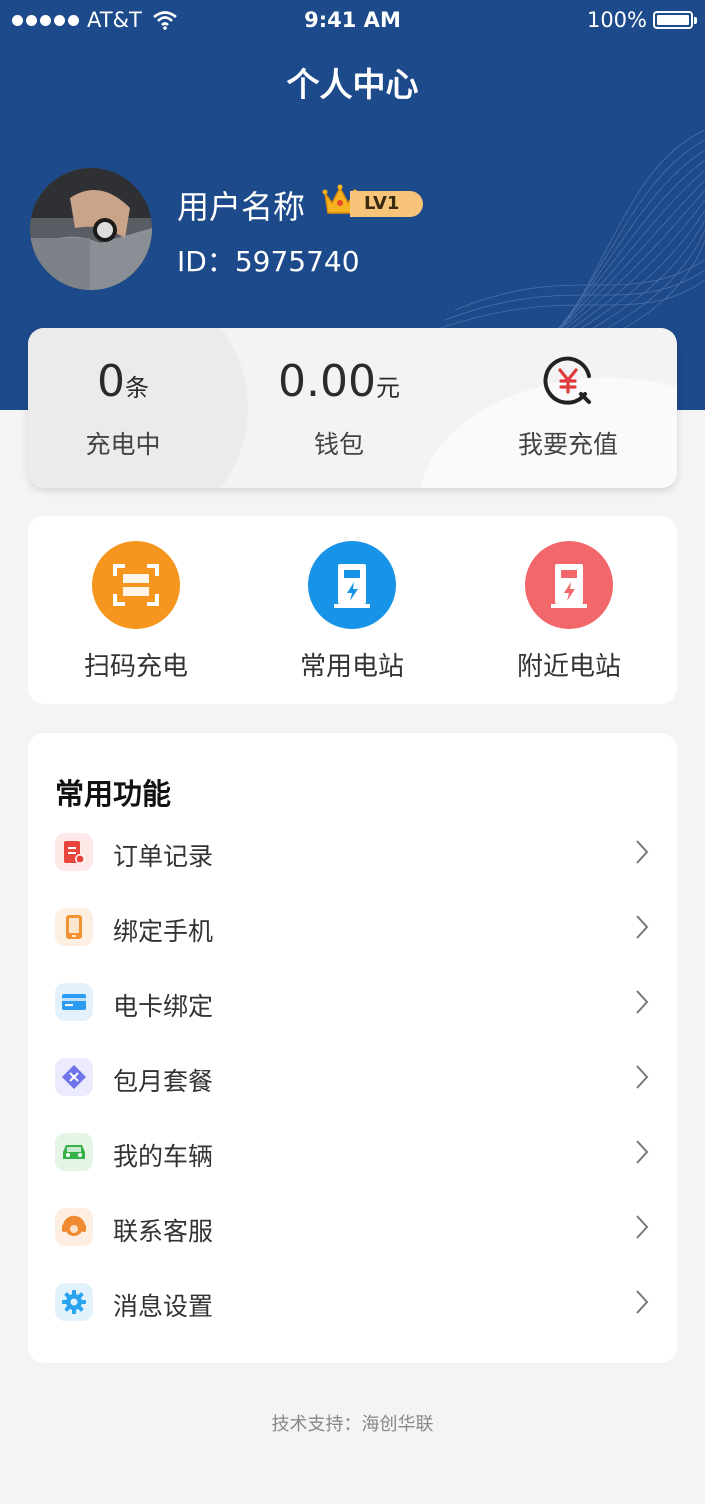  What do you see at coordinates (351, 667) in the screenshot?
I see `favorite-stations-label: 常用电站` at bounding box center [351, 667].